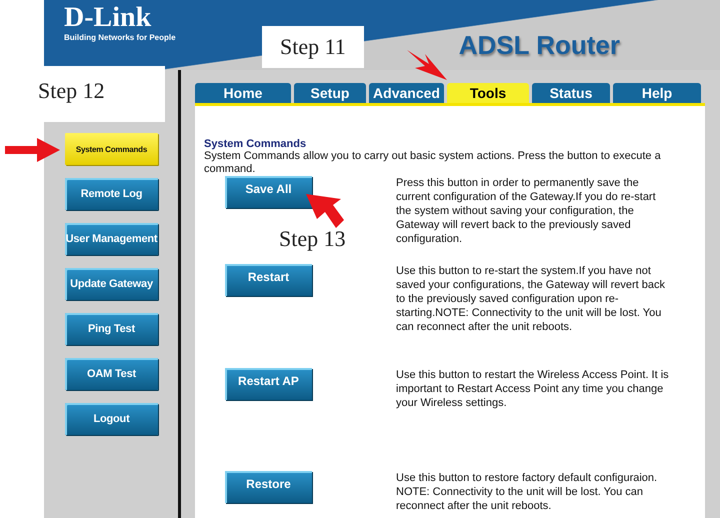 The height and width of the screenshot is (518, 720). What do you see at coordinates (111, 419) in the screenshot?
I see `sidebar-button: Logout` at bounding box center [111, 419].